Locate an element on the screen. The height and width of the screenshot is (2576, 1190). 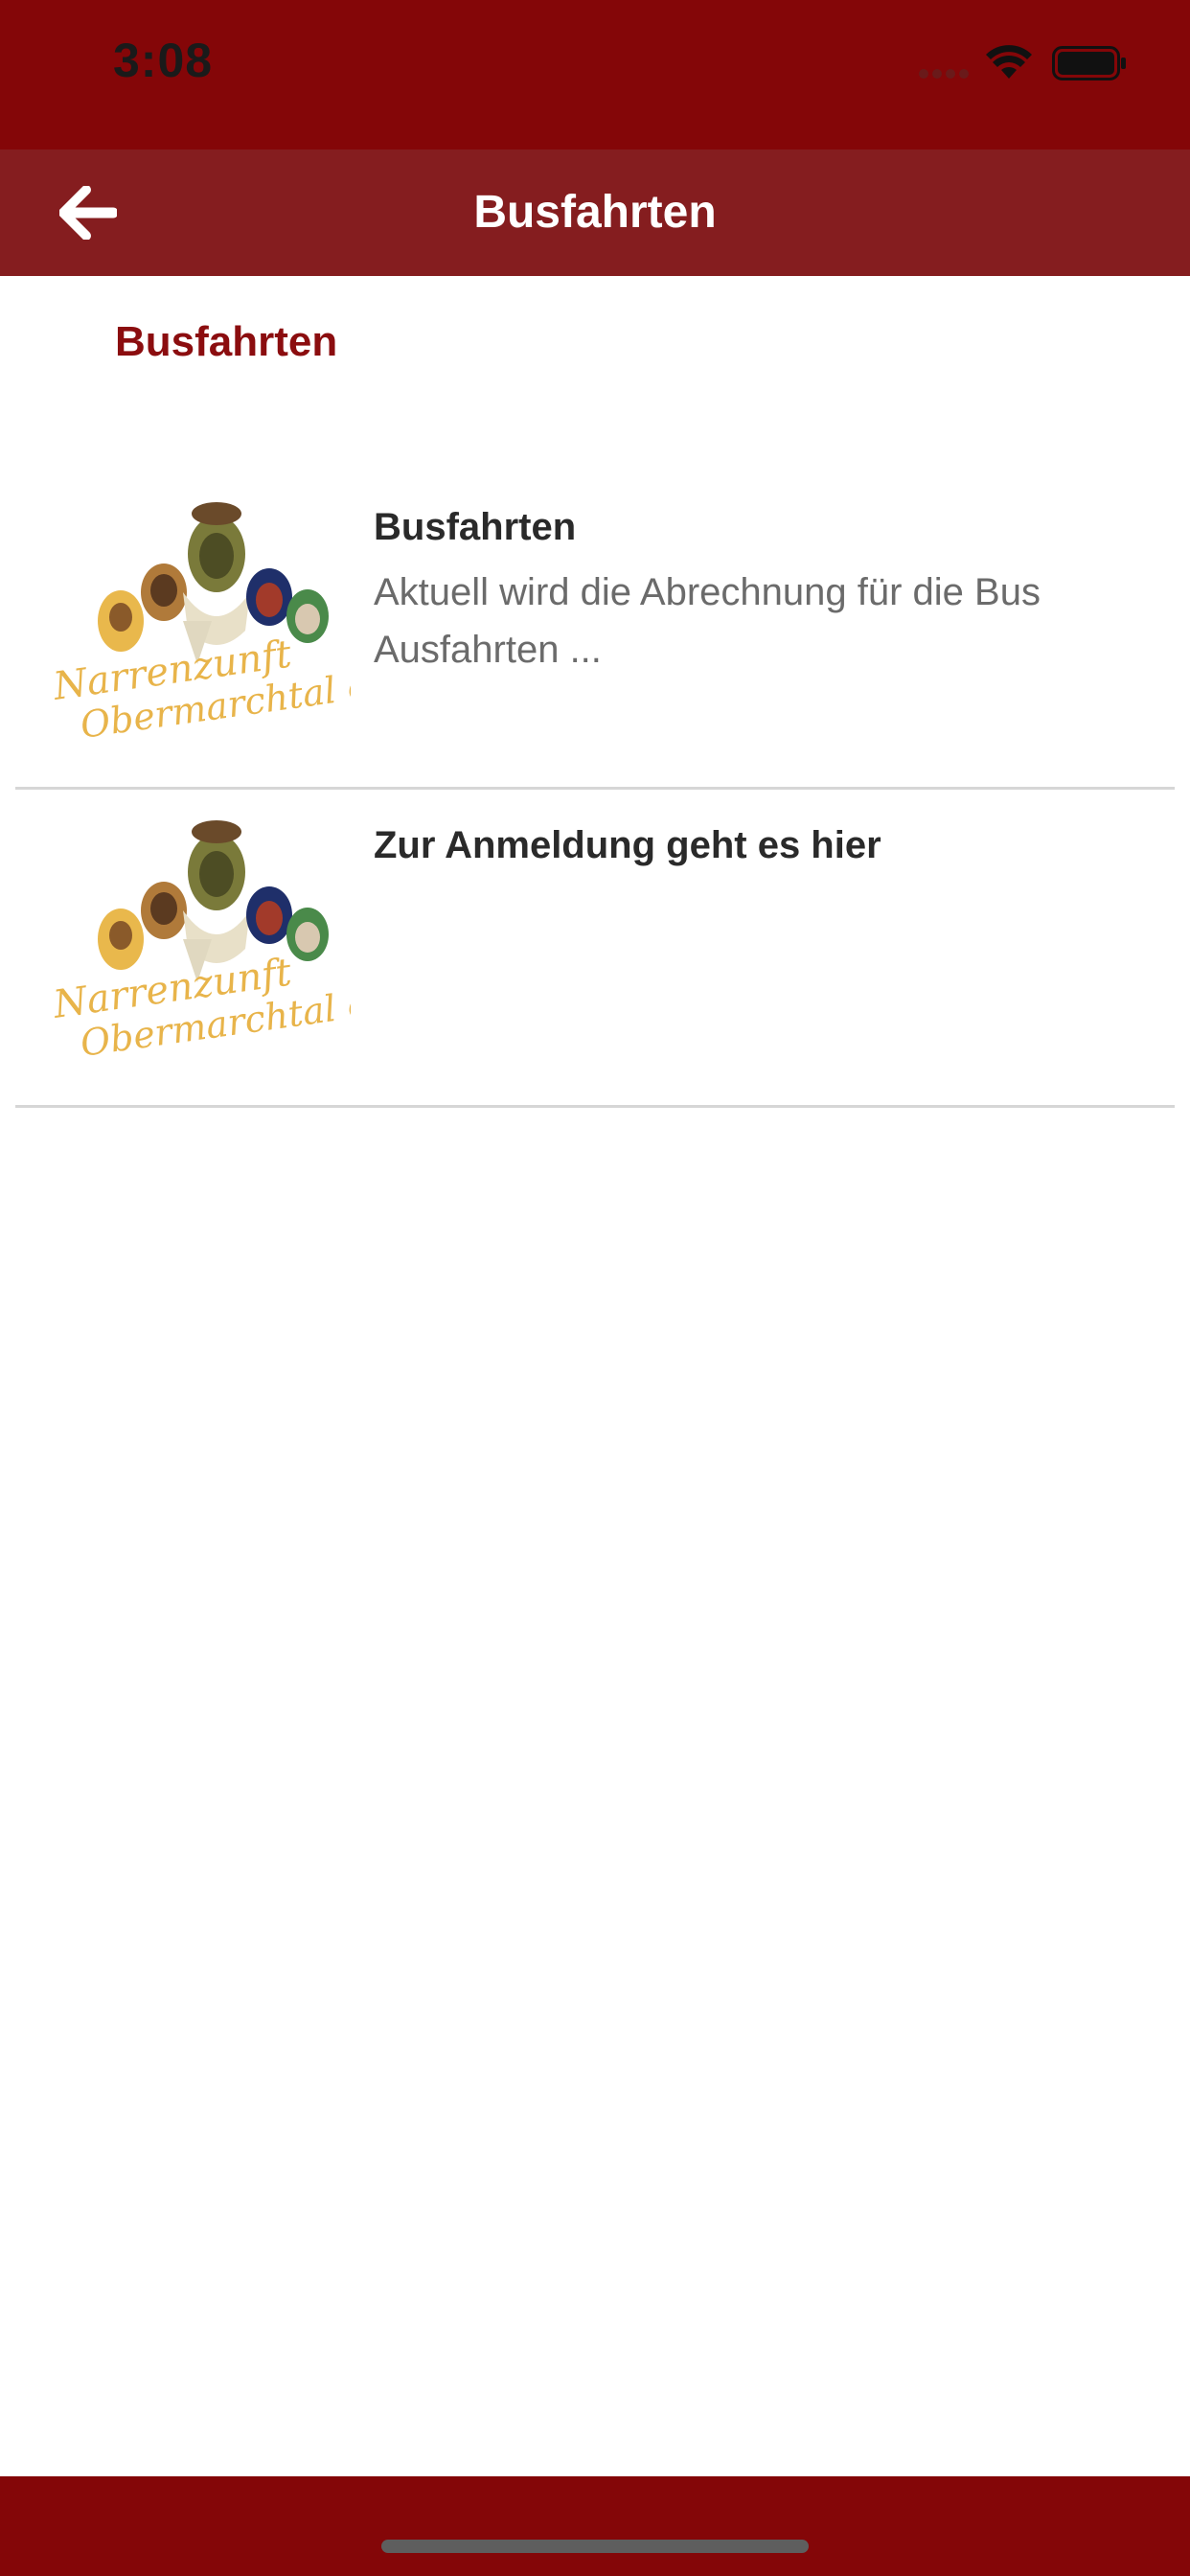
home-indicator is located at coordinates (595, 2546).